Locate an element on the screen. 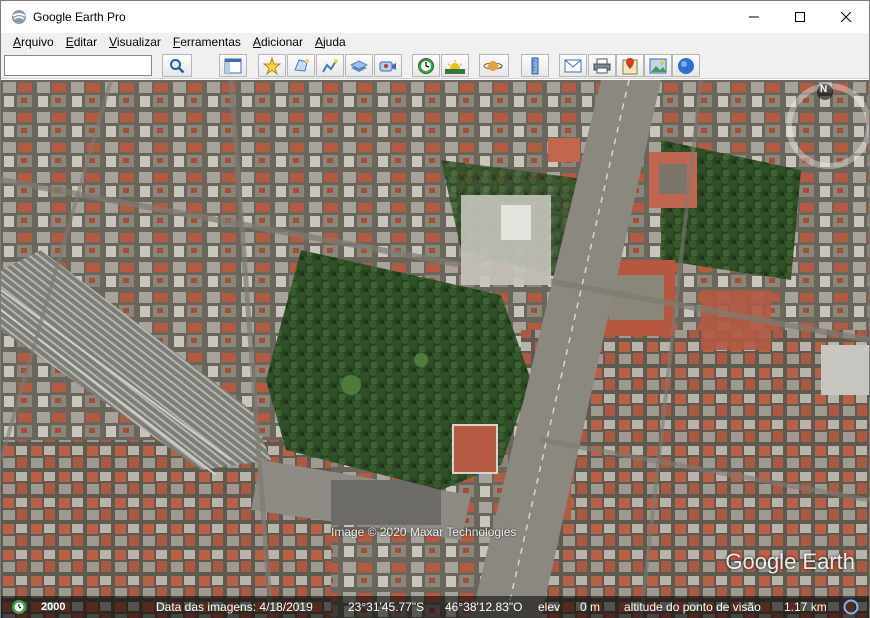 This screenshot has width=870, height=618. minimize-icon is located at coordinates (754, 17).